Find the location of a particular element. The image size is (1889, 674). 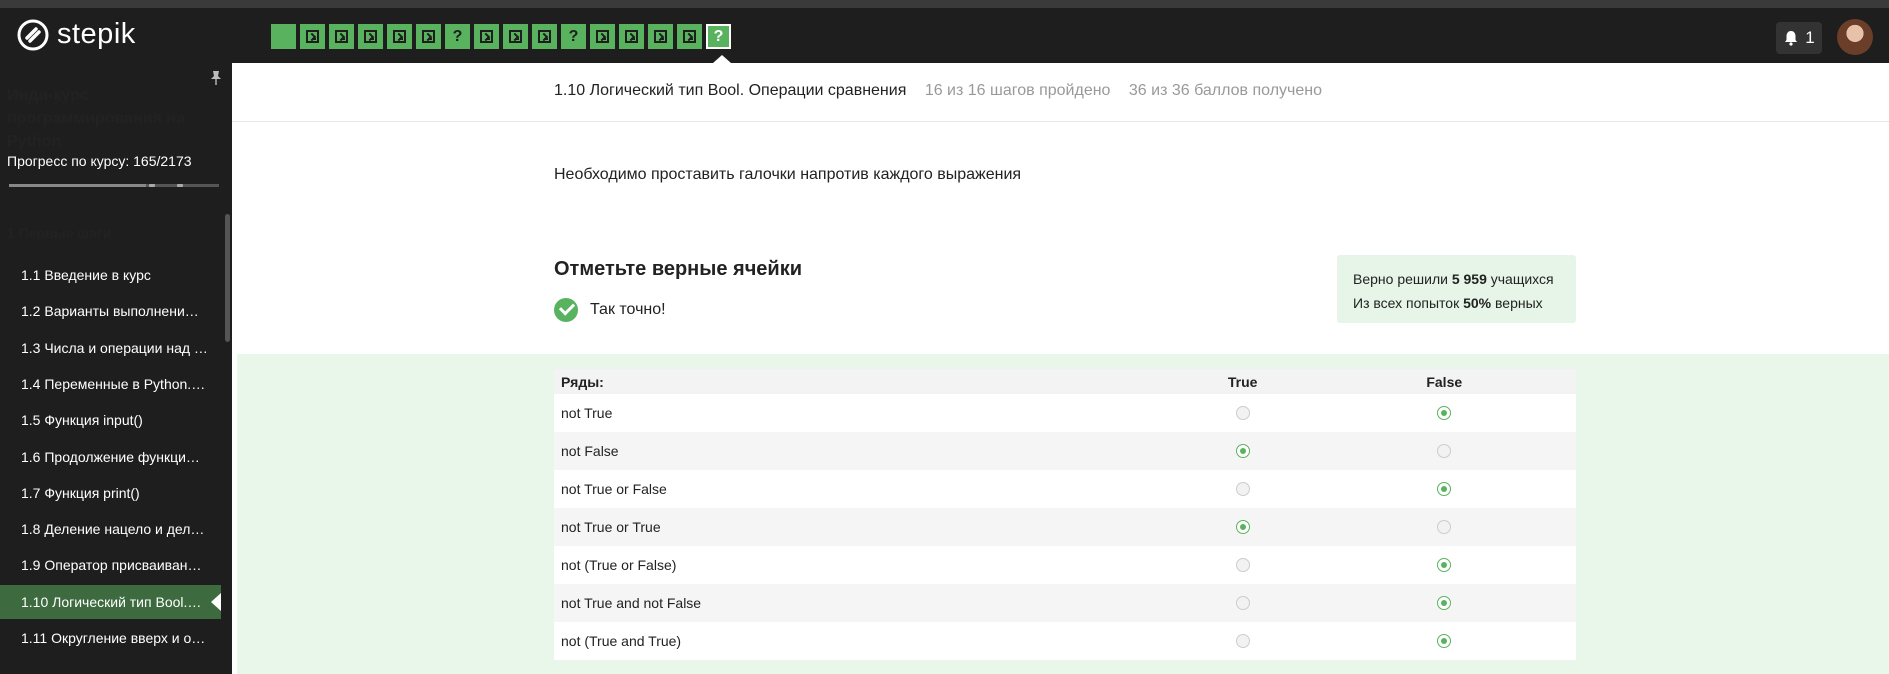

result-status: Так точно! is located at coordinates (610, 310).